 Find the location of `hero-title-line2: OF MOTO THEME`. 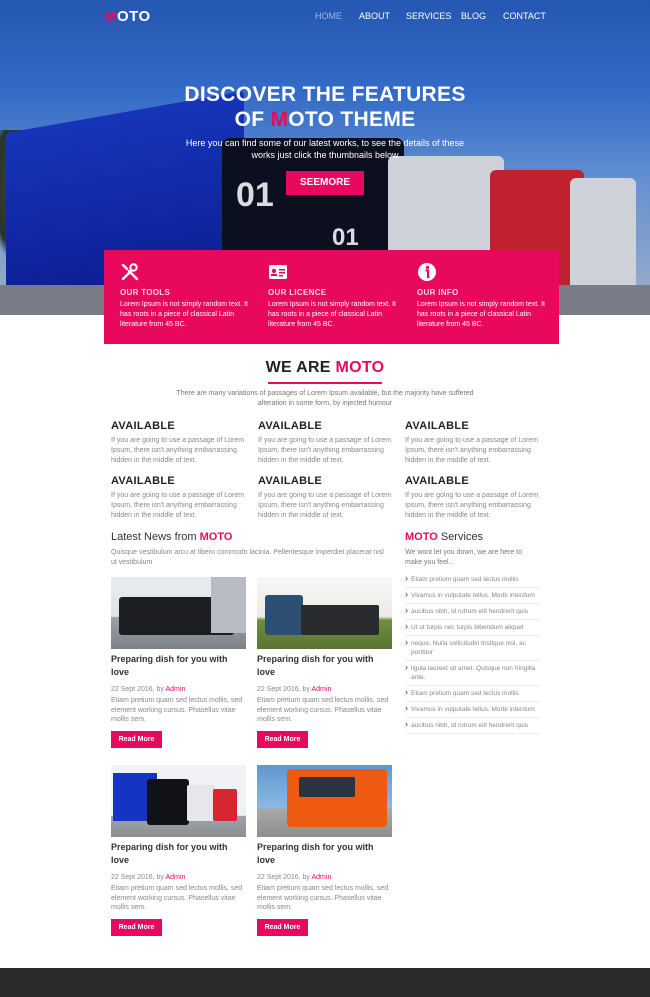

hero-title-line2: OF MOTO THEME is located at coordinates (325, 119).